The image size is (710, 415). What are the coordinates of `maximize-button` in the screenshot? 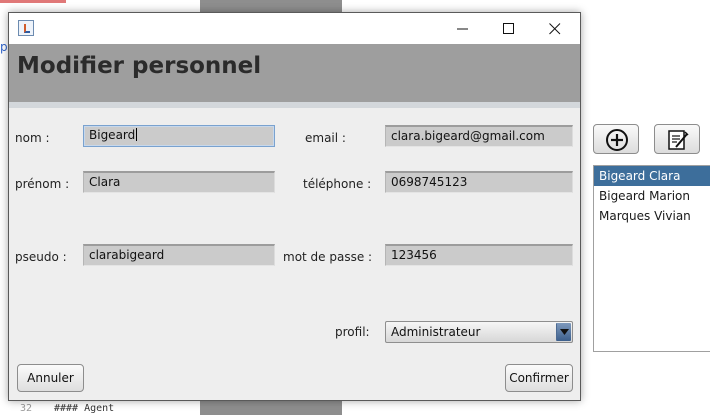 It's located at (509, 28).